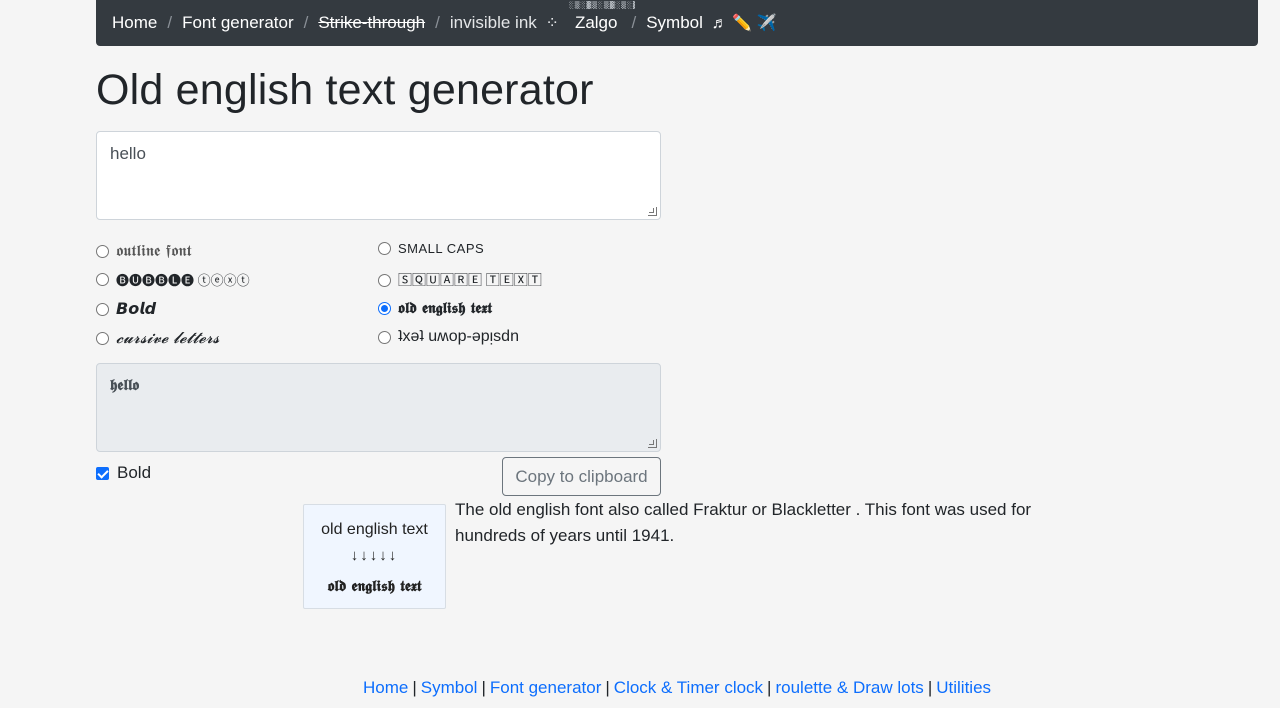  What do you see at coordinates (441, 248) in the screenshot?
I see `option-label: SMALL CAPS` at bounding box center [441, 248].